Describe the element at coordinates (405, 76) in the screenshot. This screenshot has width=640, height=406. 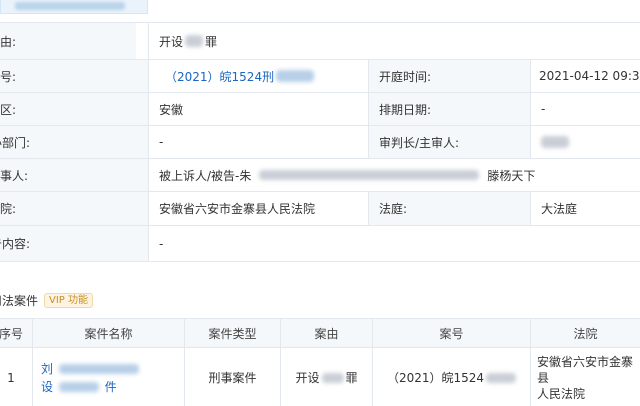
I see `label-text: 开庭时间:` at that location.